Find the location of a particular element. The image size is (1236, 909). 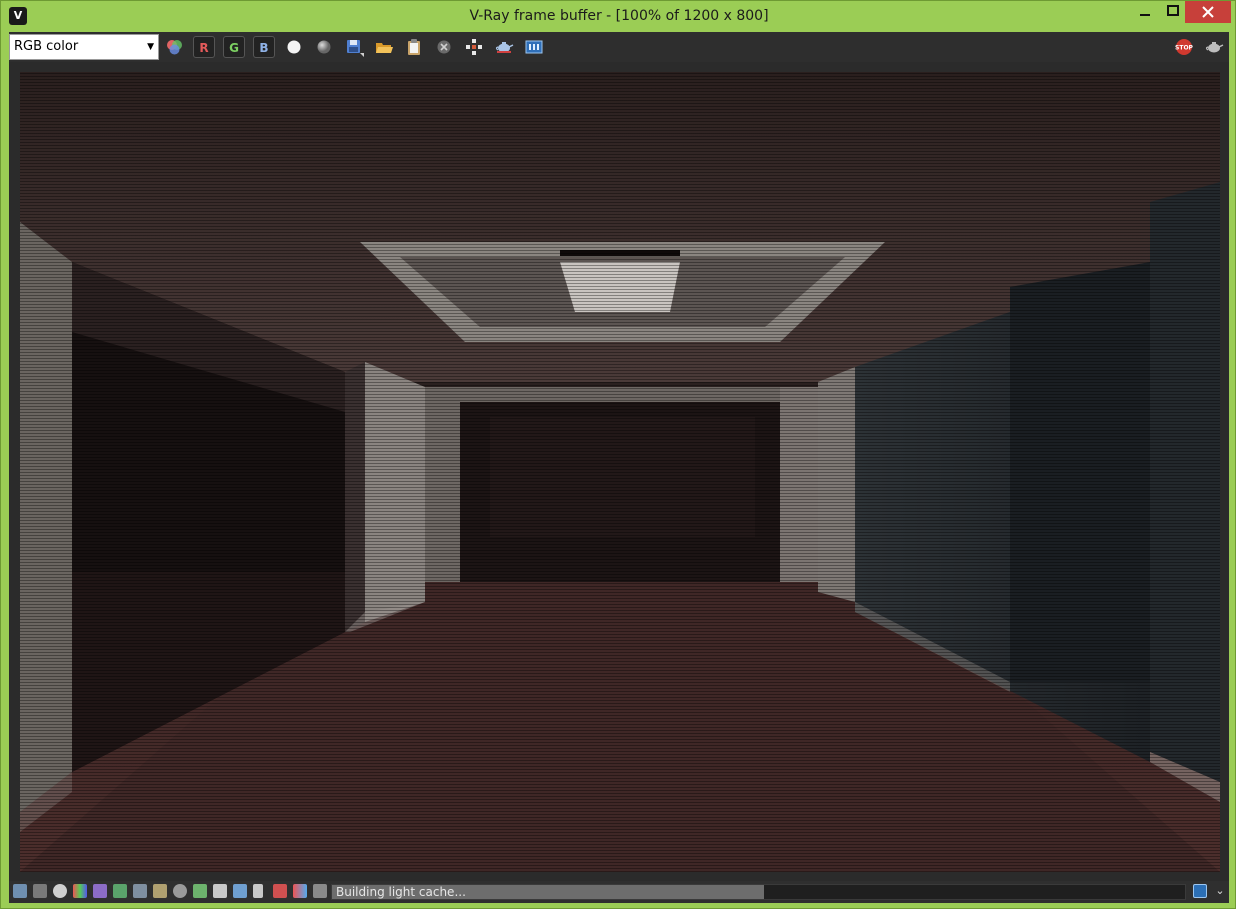

stereo-icon is located at coordinates (320, 891).